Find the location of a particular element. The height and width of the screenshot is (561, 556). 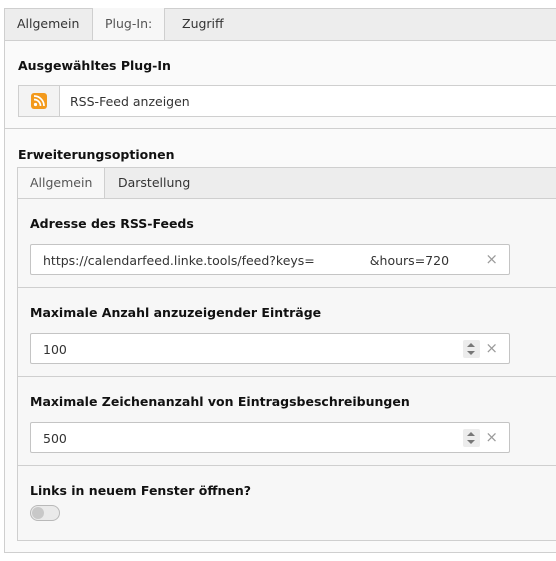

tab-darstellung: Darstellung is located at coordinates (154, 183).